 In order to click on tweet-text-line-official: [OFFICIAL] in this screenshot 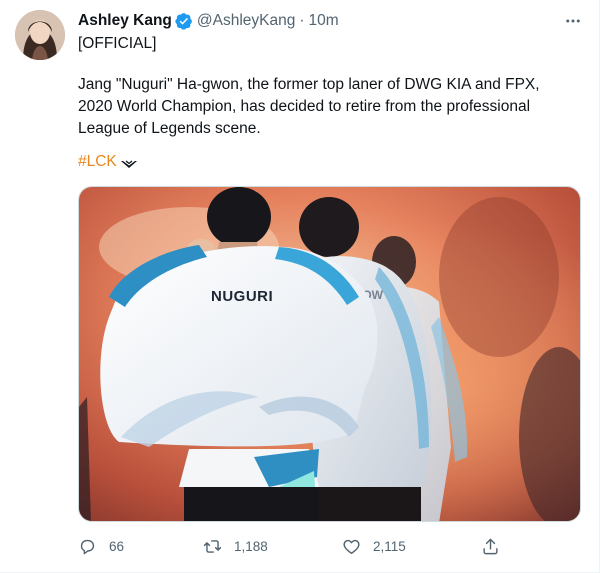, I will do `click(117, 43)`.